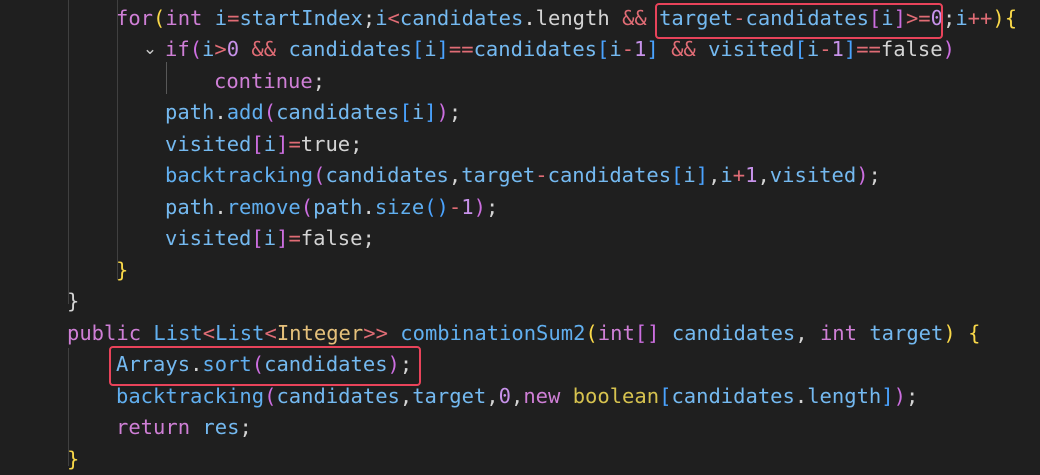 This screenshot has height=475, width=1040. Describe the element at coordinates (265, 366) in the screenshot. I see `highlight-box-sort` at that location.